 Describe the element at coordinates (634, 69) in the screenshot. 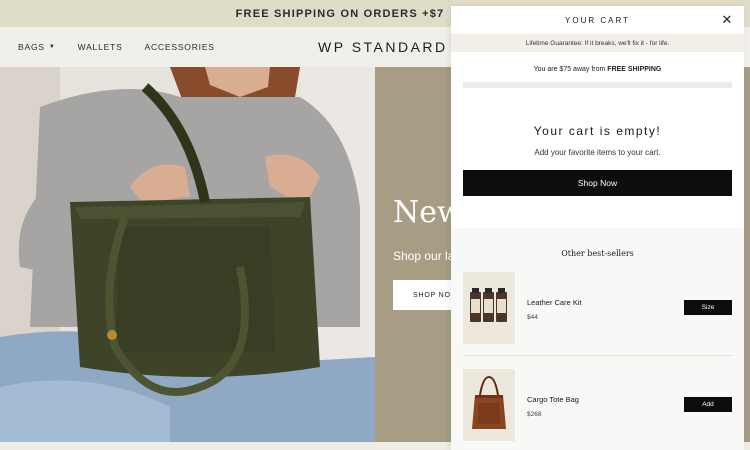

I see `shipping-highlight: FREE SHIPPING` at that location.